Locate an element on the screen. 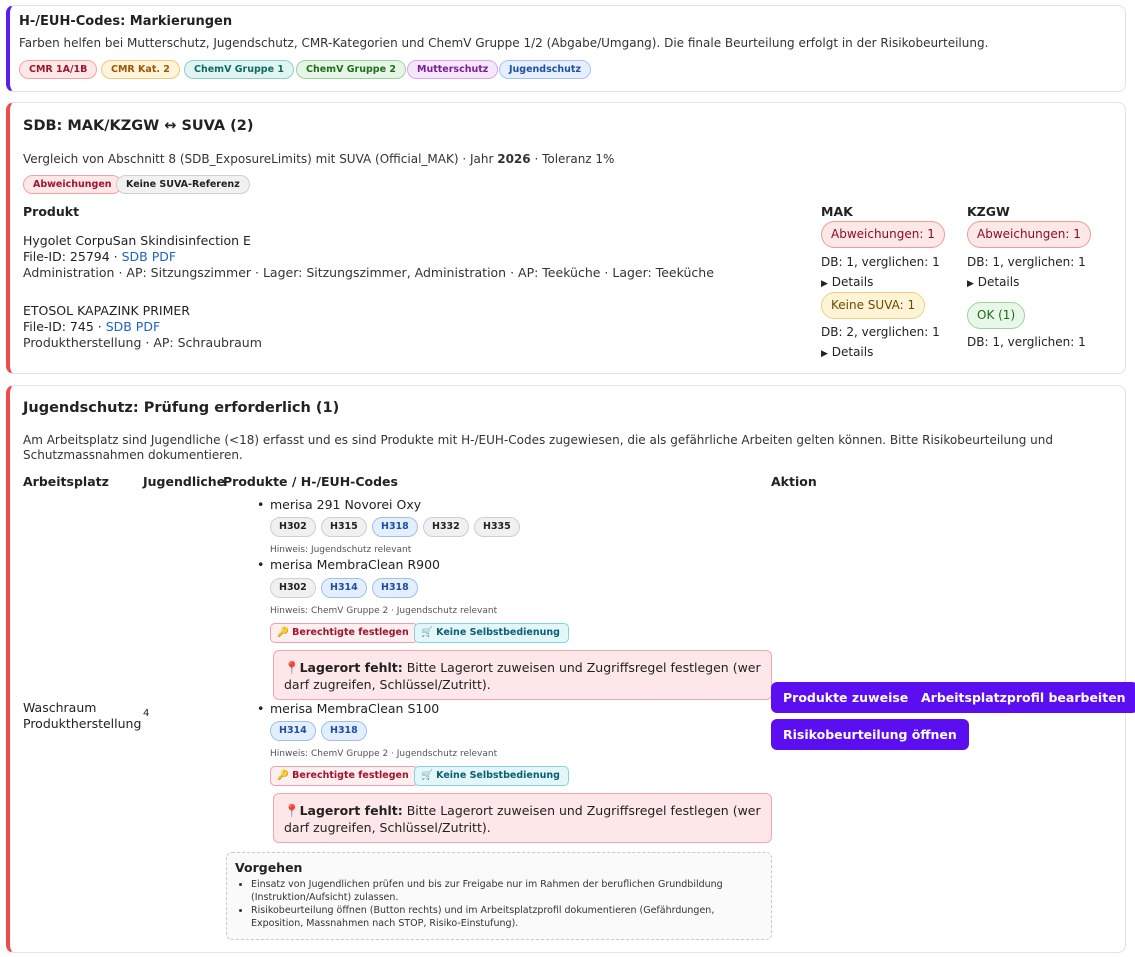  sdb-product-fileid: File-ID: 745 · SDB PDF is located at coordinates (92, 326).